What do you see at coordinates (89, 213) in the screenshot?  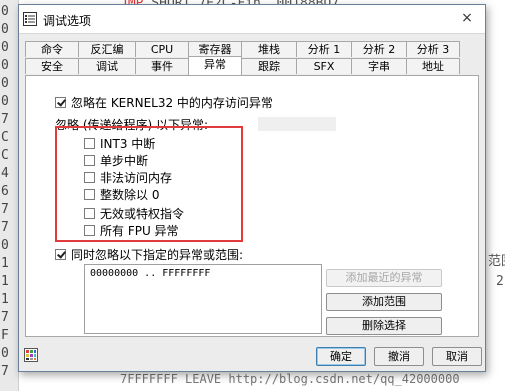 I see `privileged-instruction-checkbox` at bounding box center [89, 213].